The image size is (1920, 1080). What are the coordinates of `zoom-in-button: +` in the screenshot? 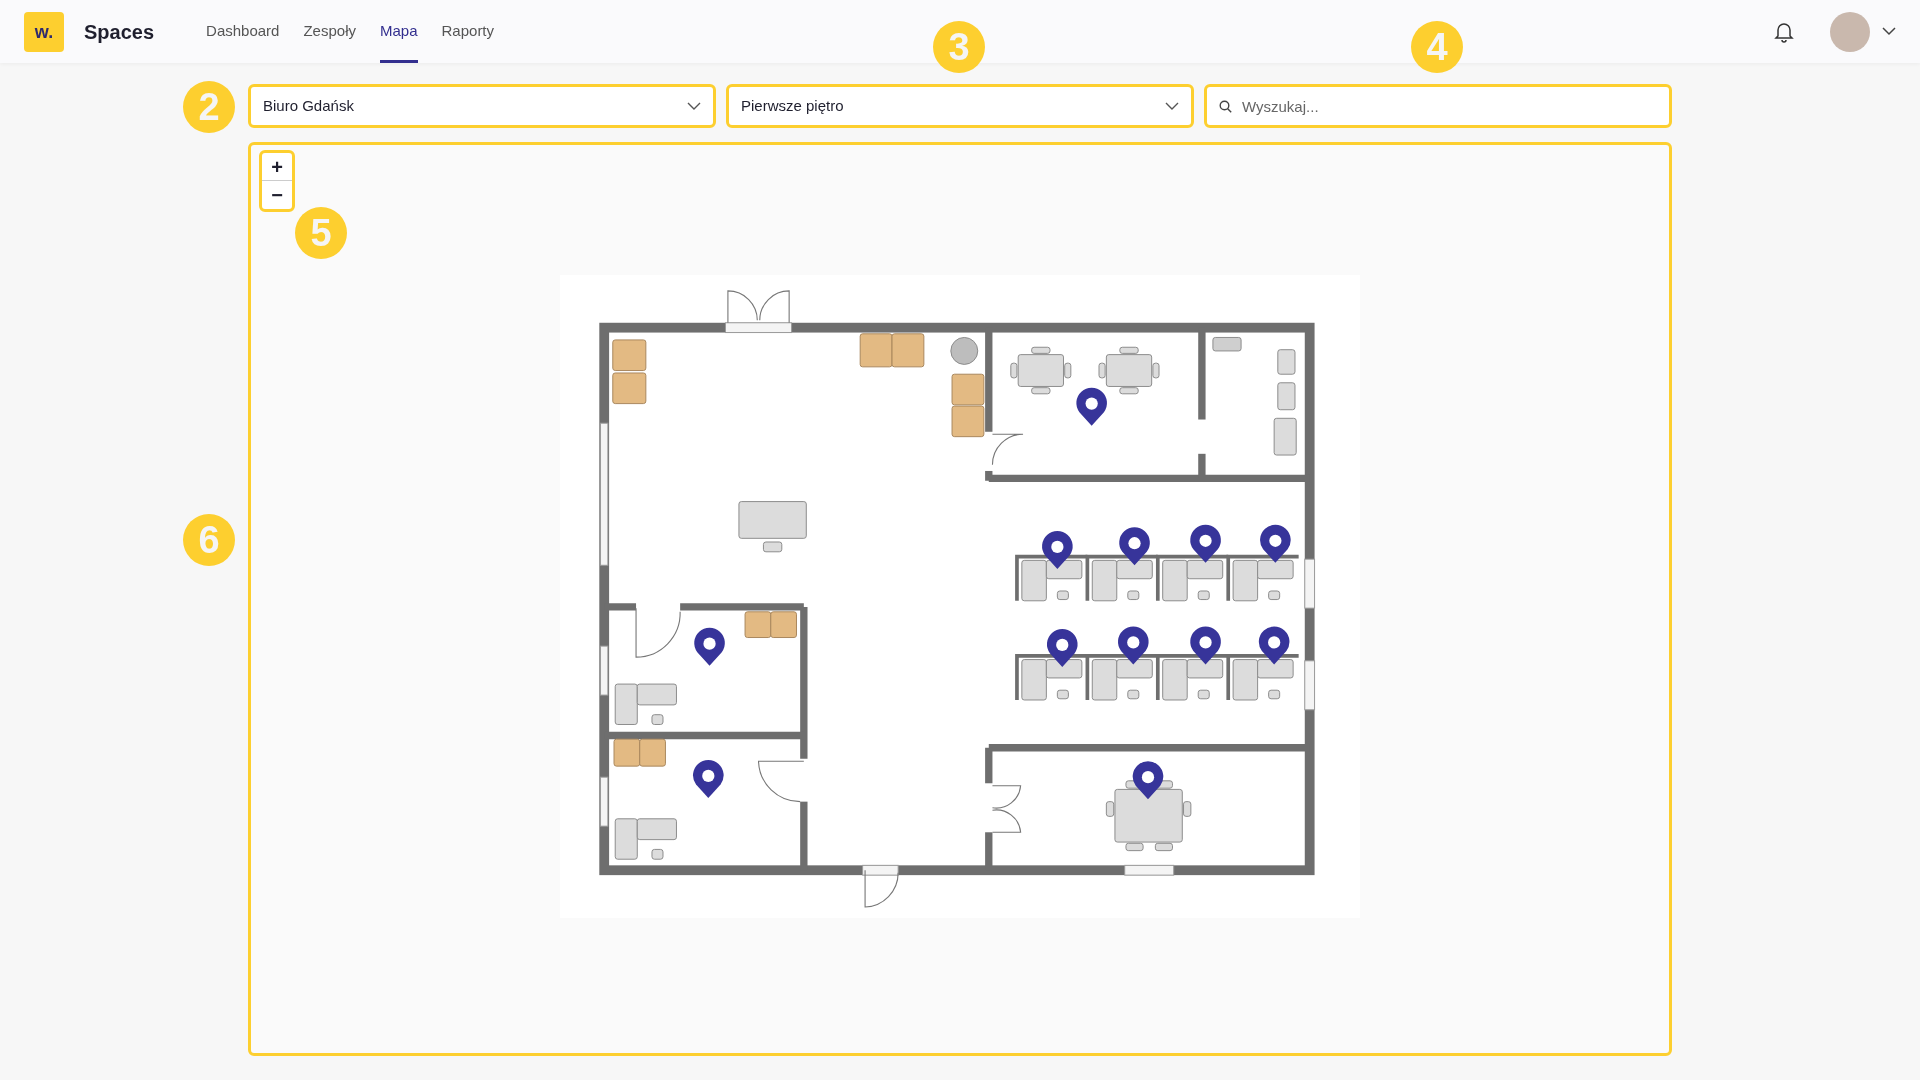 It's located at (277, 167).